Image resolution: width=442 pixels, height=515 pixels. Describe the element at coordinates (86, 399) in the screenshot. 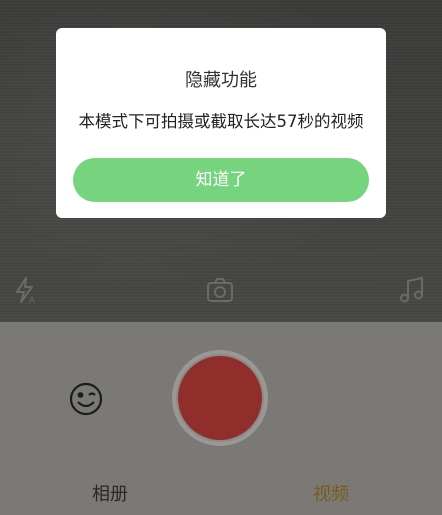

I see `emoji-face-icon` at that location.